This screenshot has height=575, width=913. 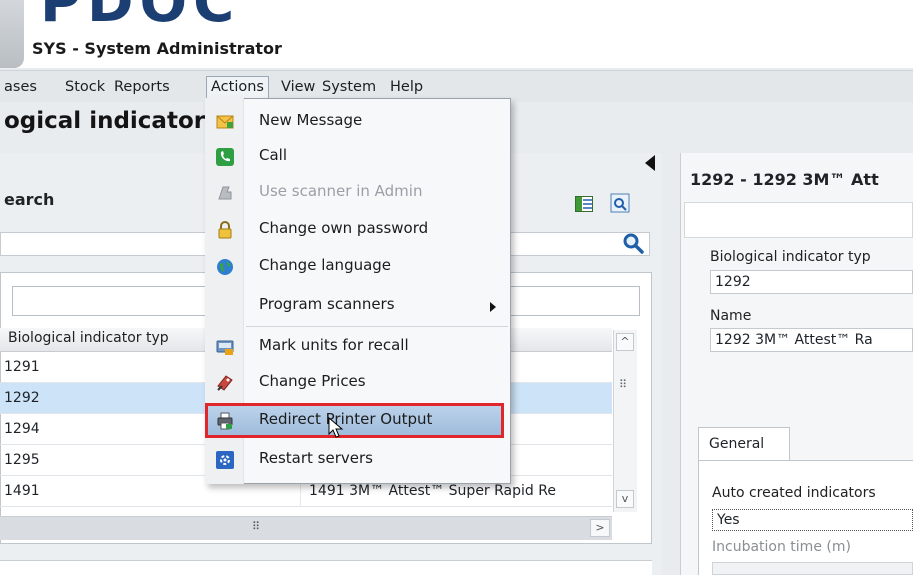 What do you see at coordinates (105, 121) in the screenshot?
I see `page-title: ogical indicator` at bounding box center [105, 121].